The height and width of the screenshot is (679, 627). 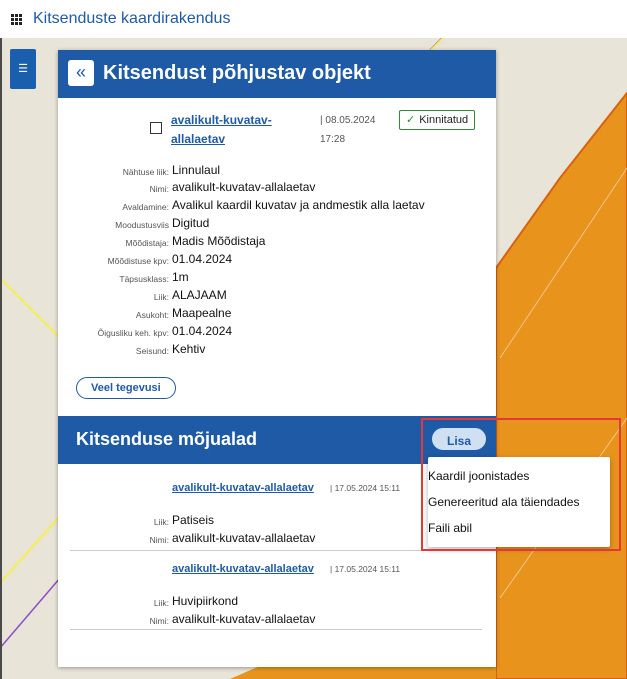 I want to click on property-value: Maapealne, so click(x=202, y=313).